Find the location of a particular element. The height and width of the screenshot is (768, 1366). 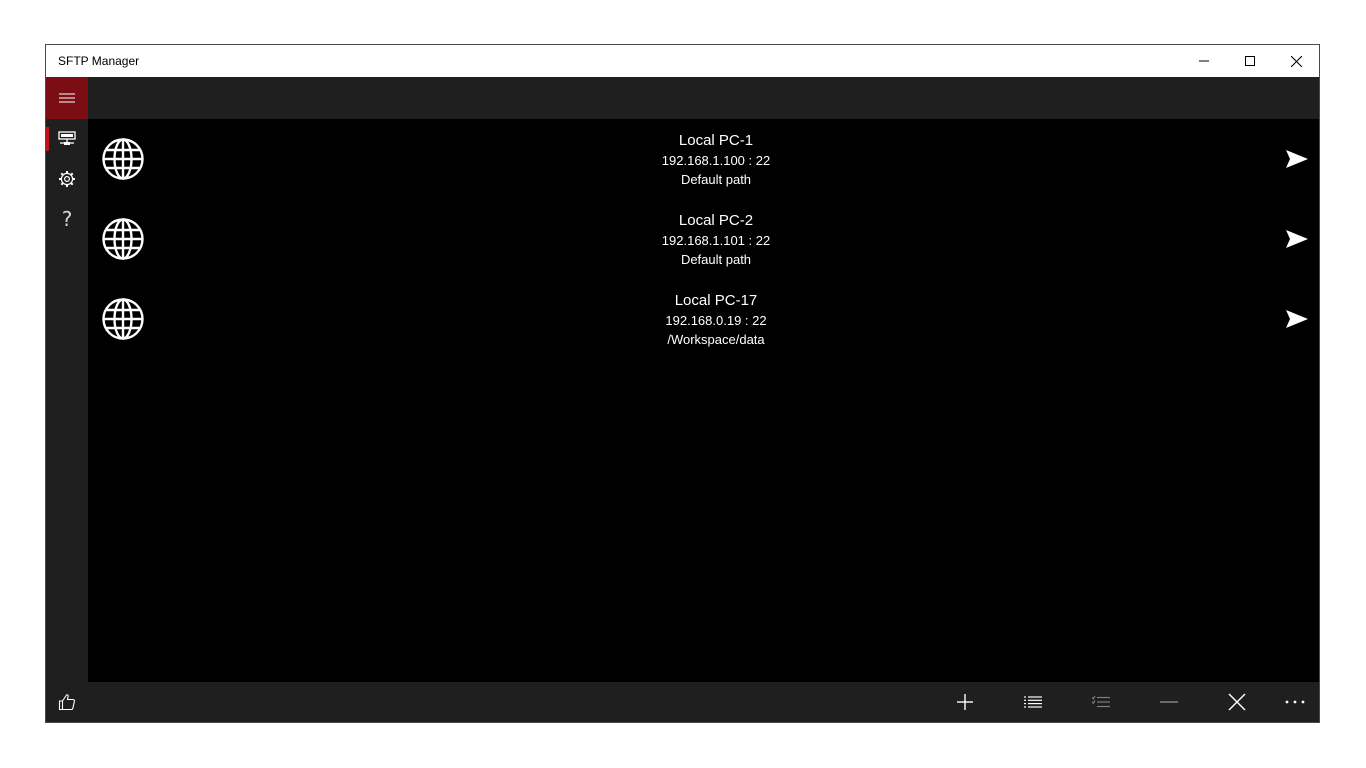

add-icon is located at coordinates (965, 702).